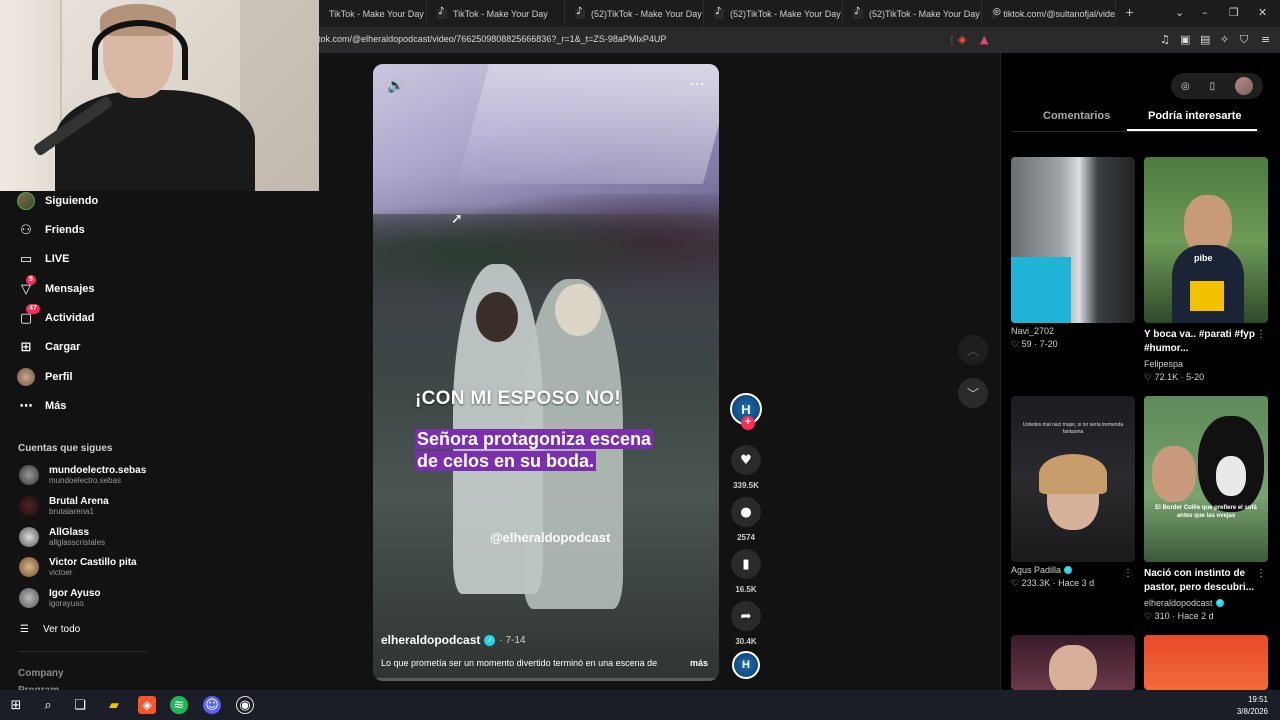 The height and width of the screenshot is (720, 1280). What do you see at coordinates (1224, 39) in the screenshot?
I see `leo-icon: ✧` at bounding box center [1224, 39].